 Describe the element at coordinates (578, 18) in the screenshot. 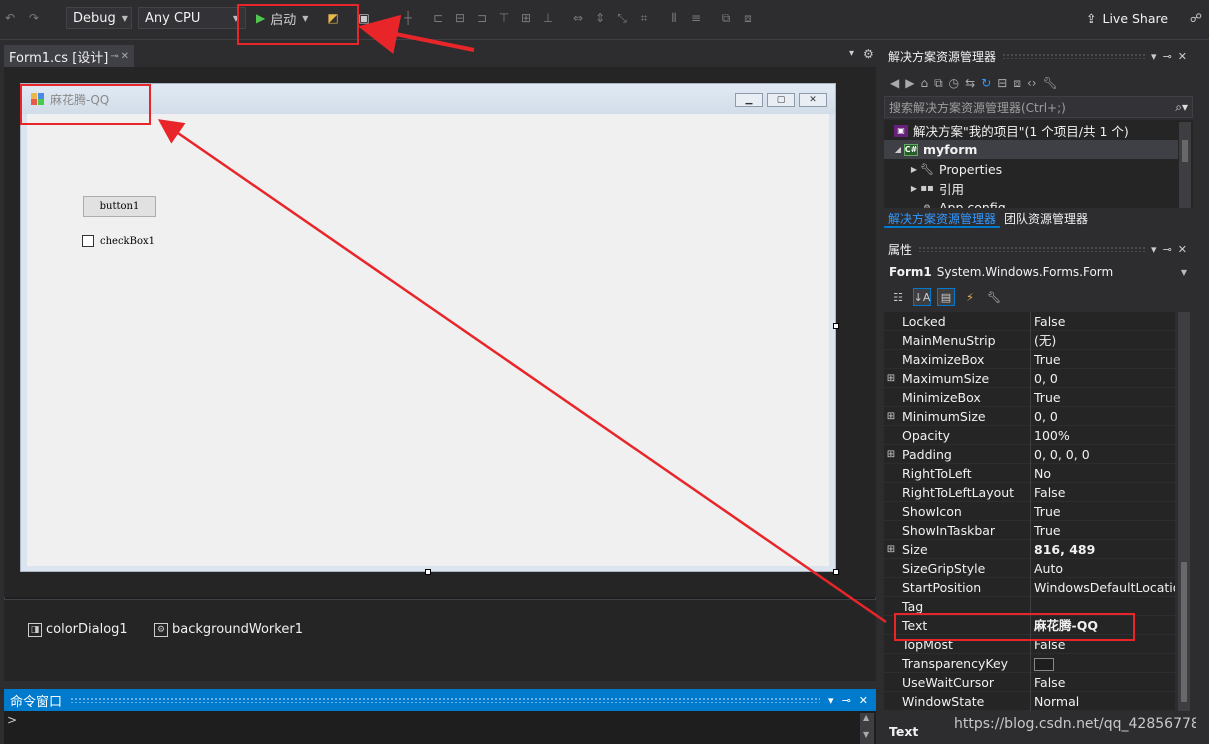

I see `same-width-icon: ⇔` at that location.